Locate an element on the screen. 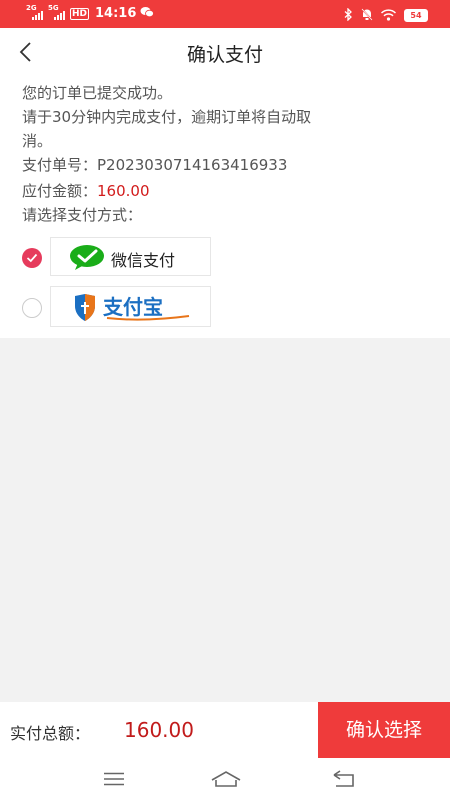 The width and height of the screenshot is (450, 800). status-right: 54 is located at coordinates (386, 15).